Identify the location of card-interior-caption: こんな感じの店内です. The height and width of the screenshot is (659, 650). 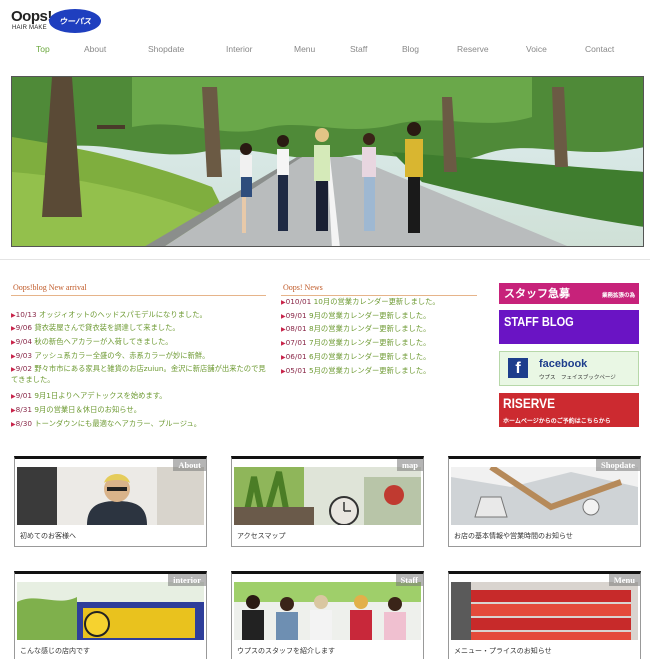
(55, 651).